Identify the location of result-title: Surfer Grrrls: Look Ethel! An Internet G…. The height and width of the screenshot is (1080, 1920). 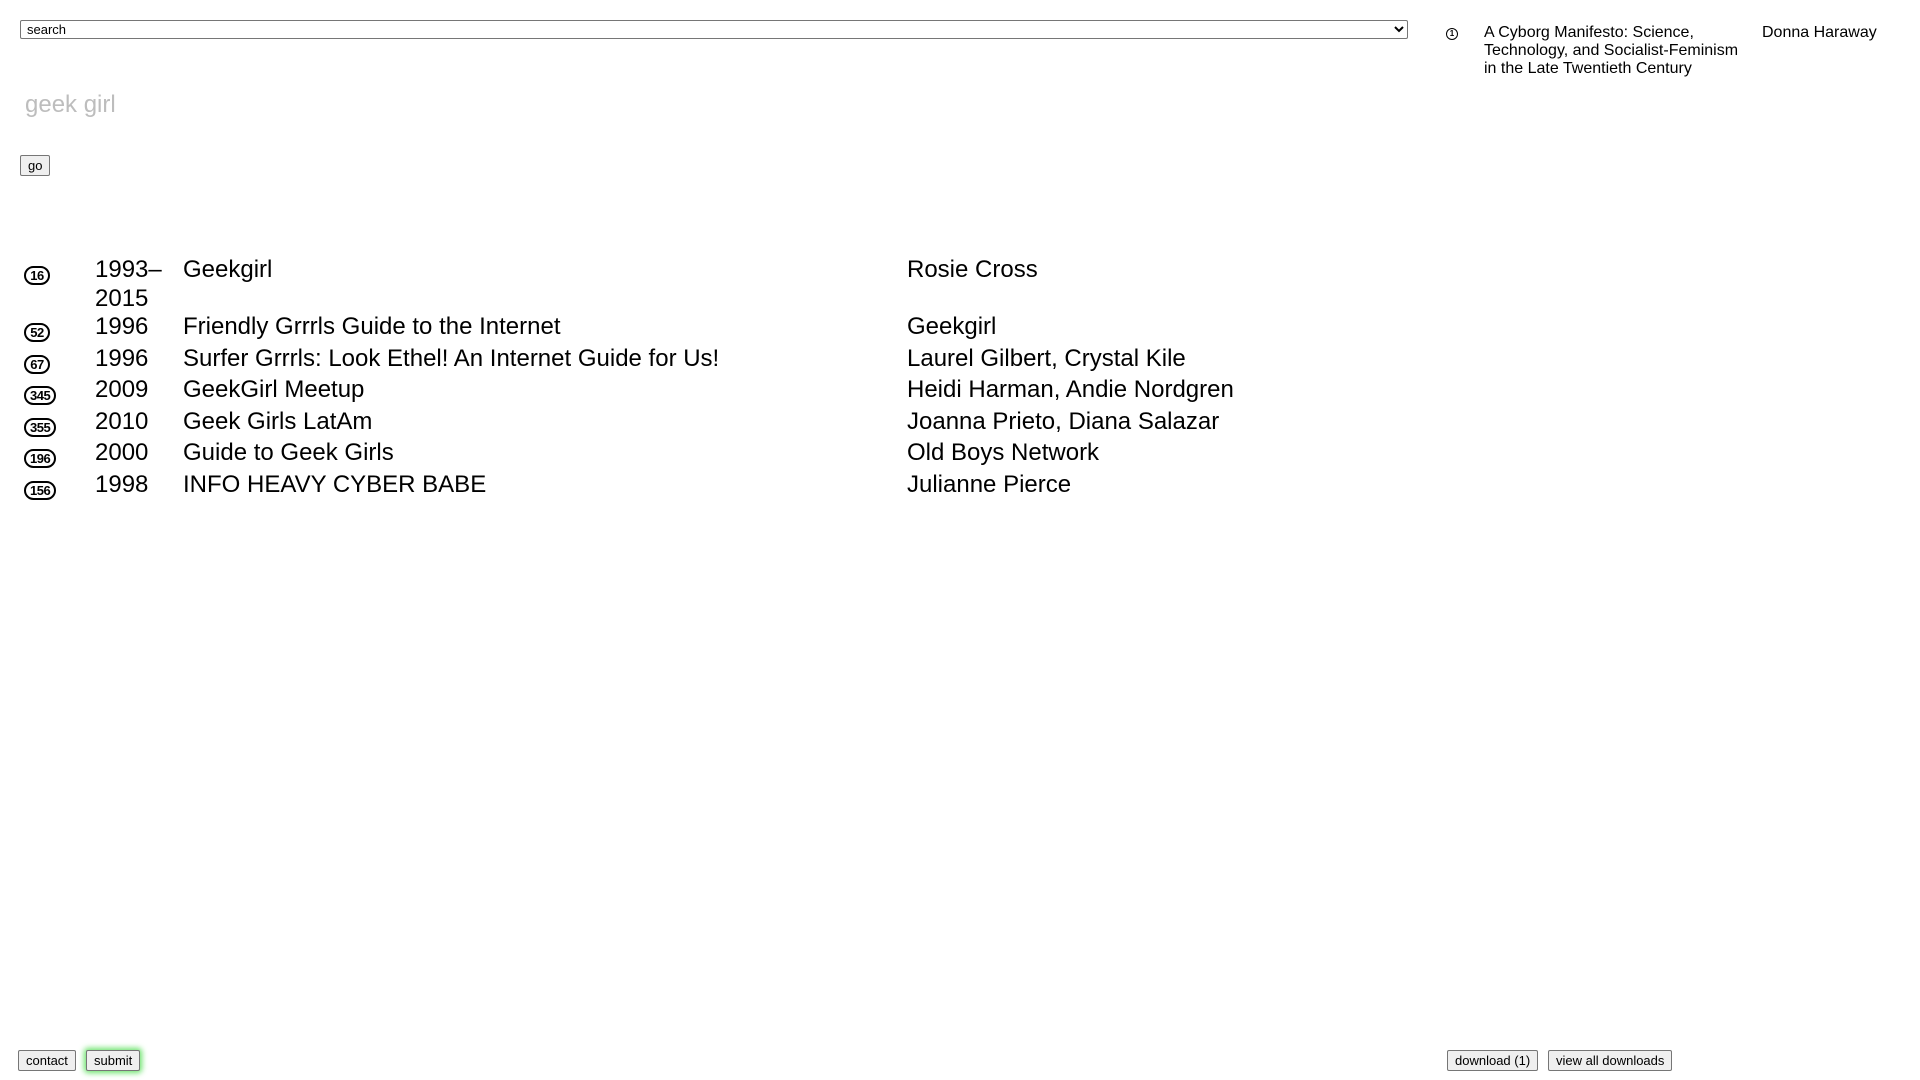
(545, 359).